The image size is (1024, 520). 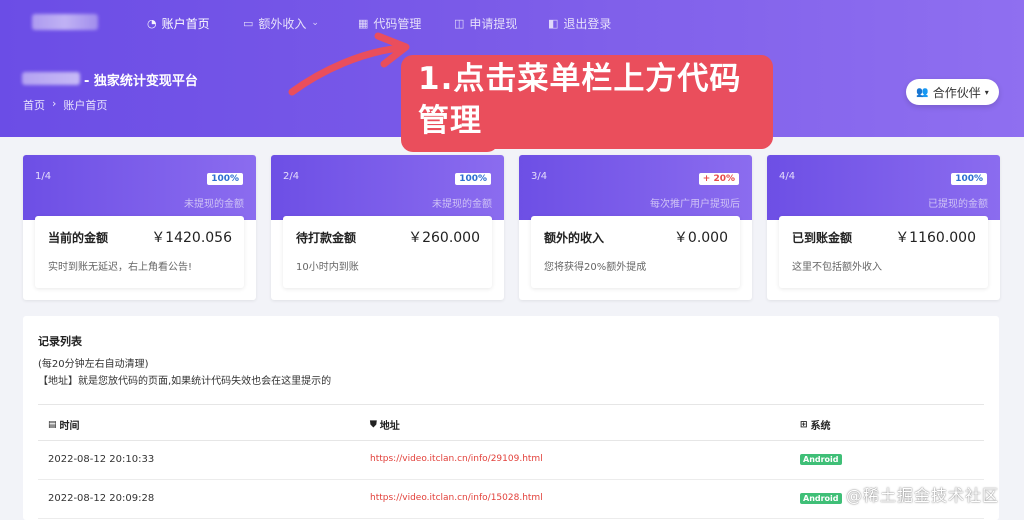 I want to click on column-header-time: ▤ 时间, so click(x=64, y=425).